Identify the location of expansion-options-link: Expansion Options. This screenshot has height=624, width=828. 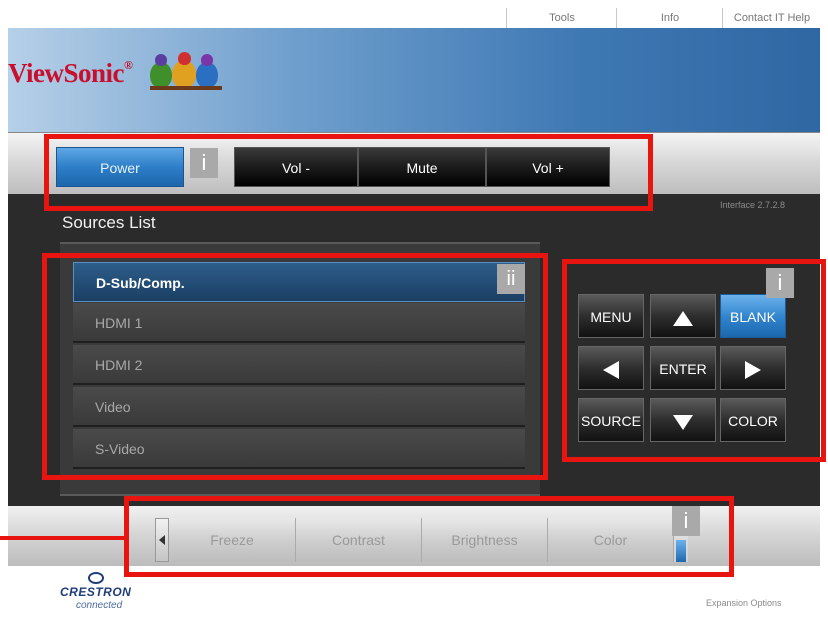
(744, 603).